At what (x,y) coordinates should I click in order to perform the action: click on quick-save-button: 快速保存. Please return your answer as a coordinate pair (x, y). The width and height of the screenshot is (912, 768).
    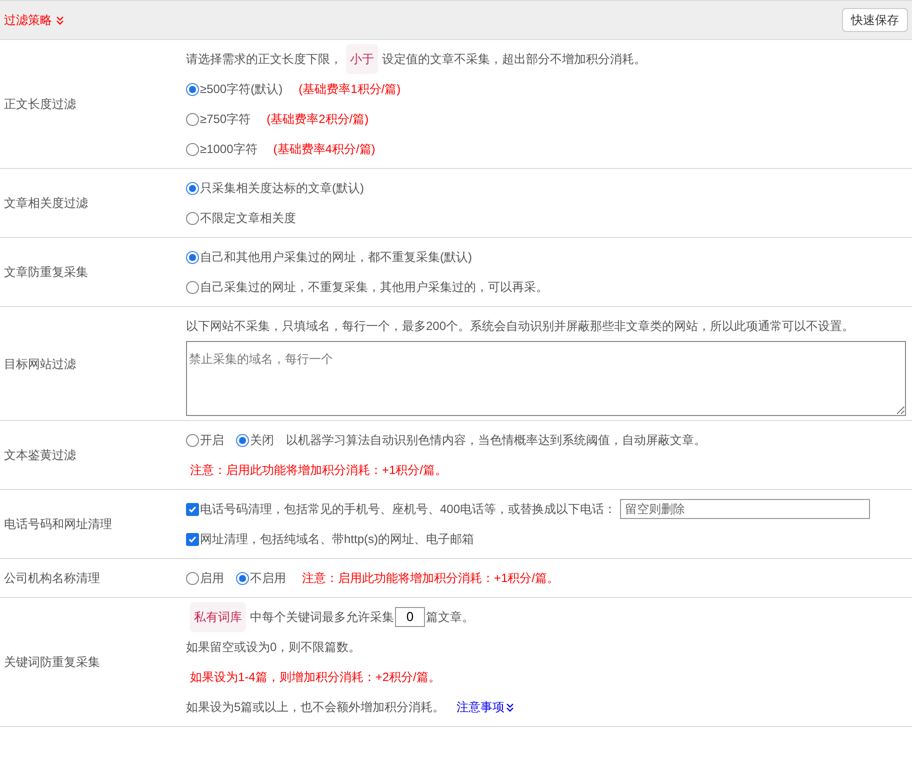
    Looking at the image, I should click on (875, 20).